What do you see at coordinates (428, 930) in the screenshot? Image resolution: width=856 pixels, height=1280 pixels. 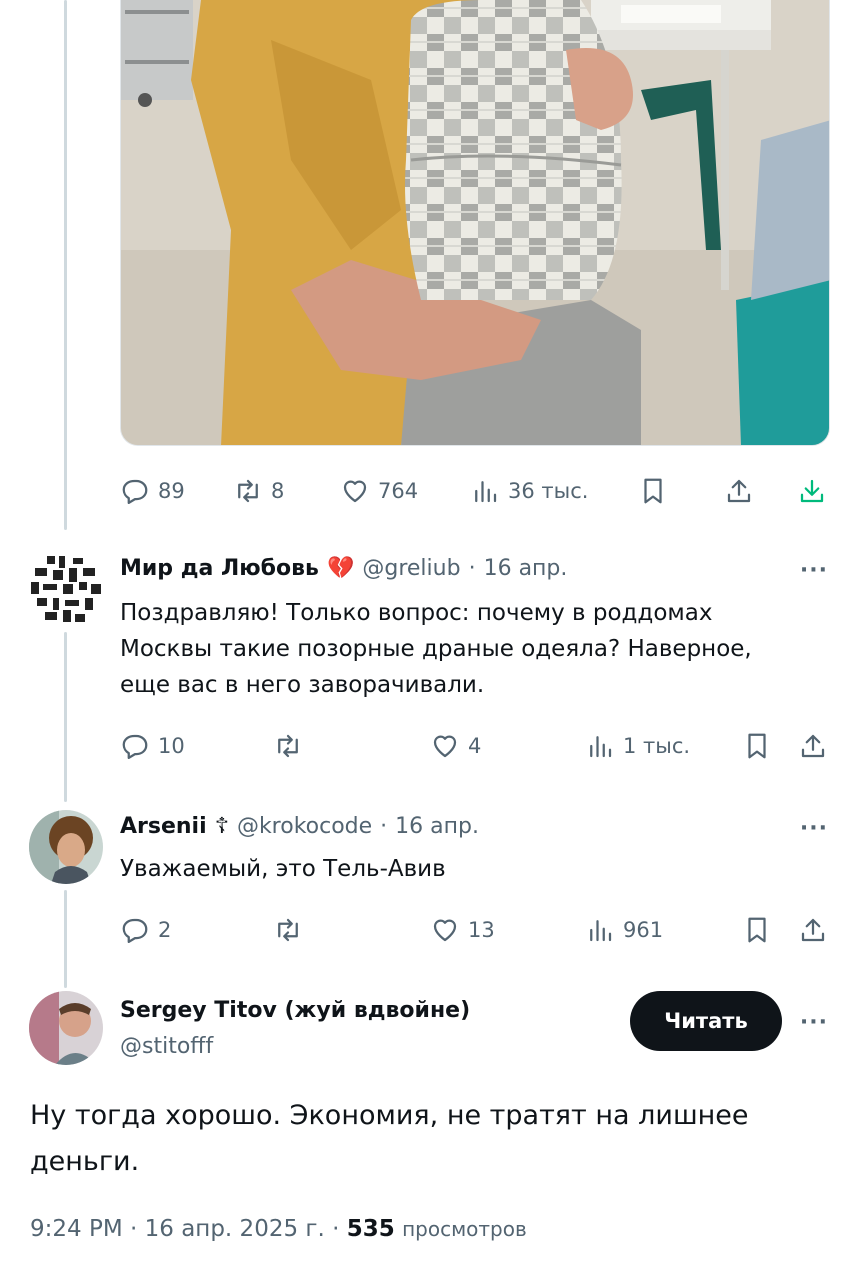 I see `reply-actions: 2 13 961` at bounding box center [428, 930].